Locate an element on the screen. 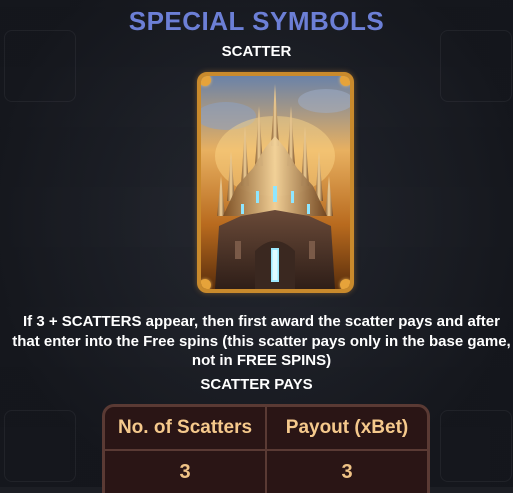 The height and width of the screenshot is (493, 513). scatter-symbol-card is located at coordinates (275, 182).